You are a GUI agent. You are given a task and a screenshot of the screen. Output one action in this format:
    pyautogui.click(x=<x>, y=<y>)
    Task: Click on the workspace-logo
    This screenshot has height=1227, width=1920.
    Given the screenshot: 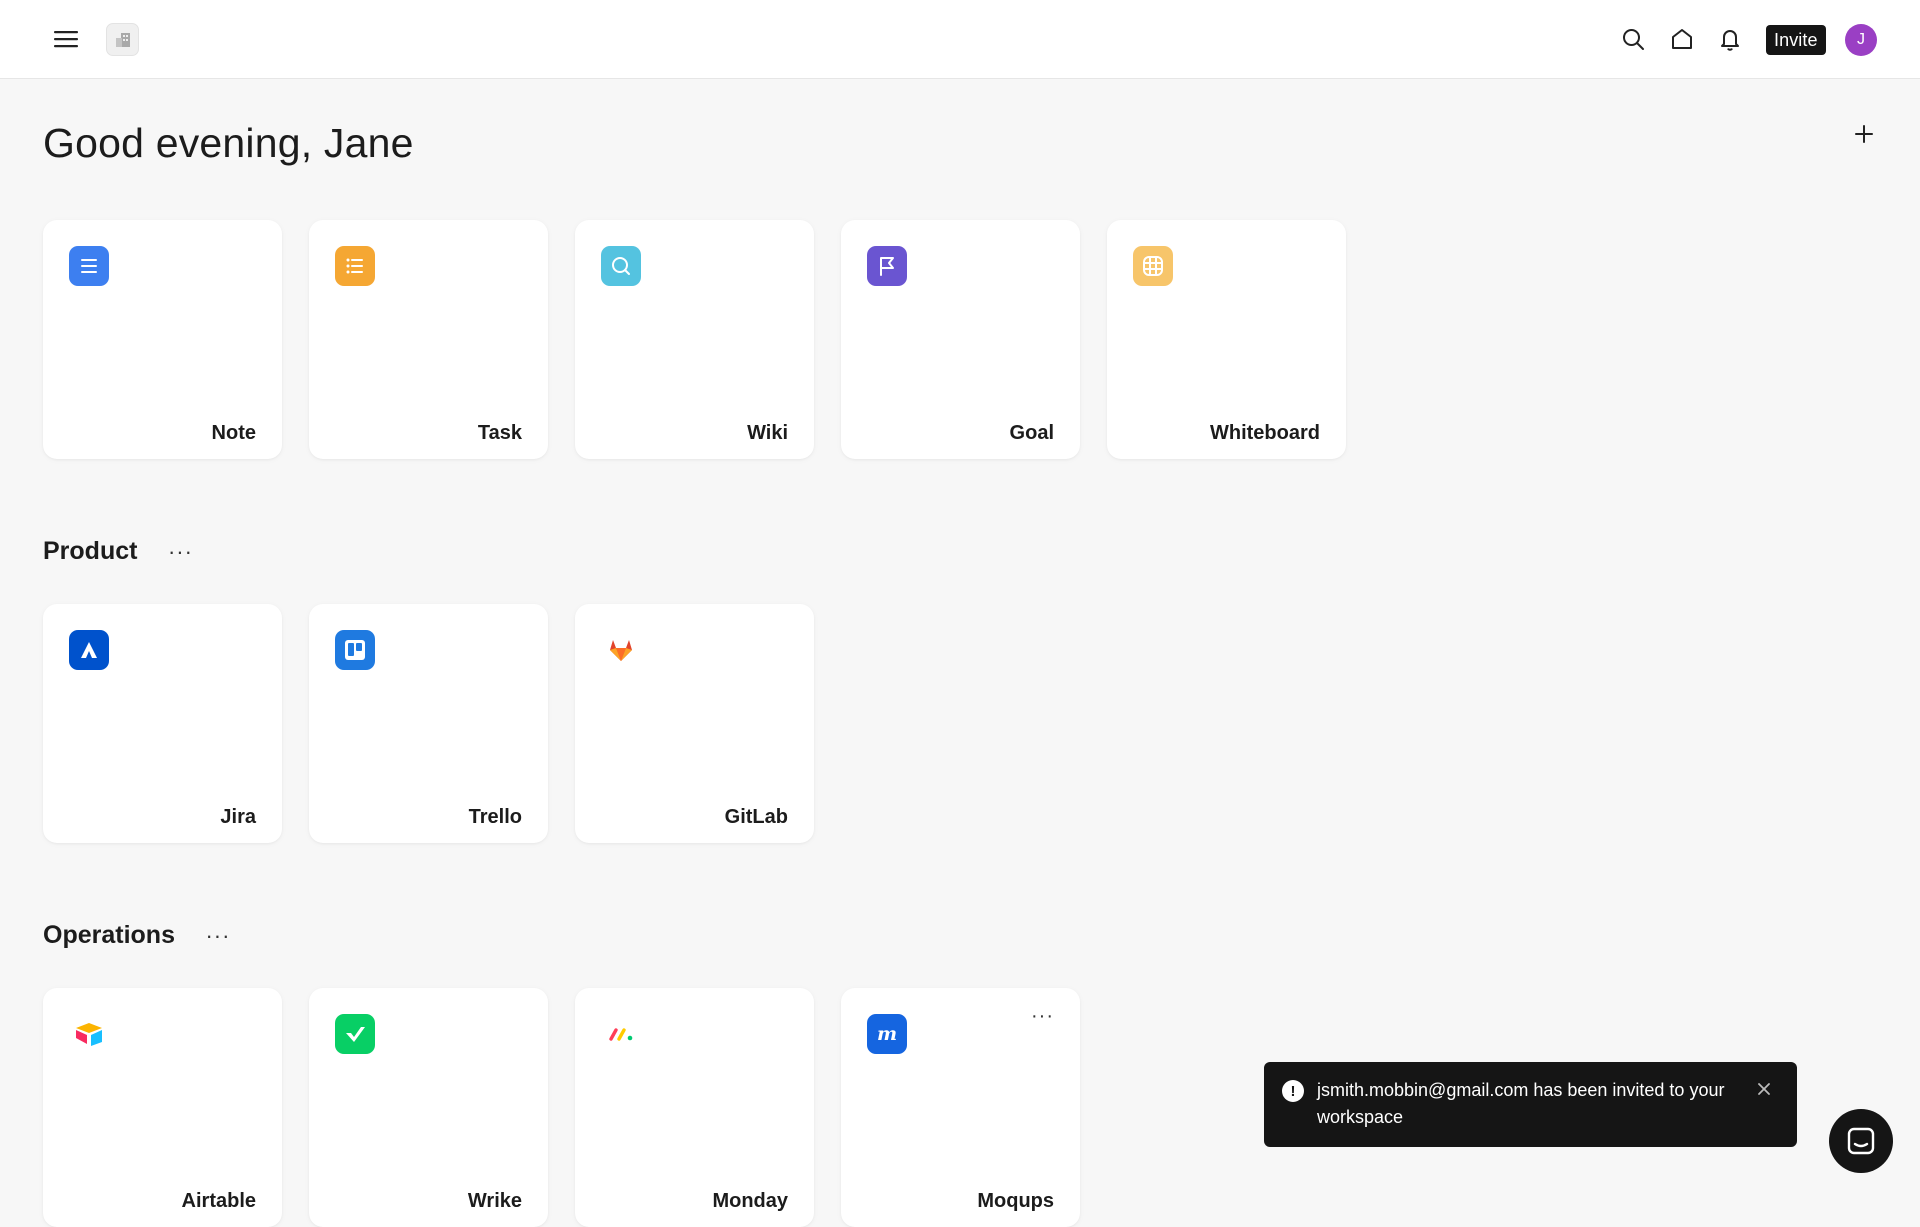 What is the action you would take?
    pyautogui.click(x=122, y=39)
    